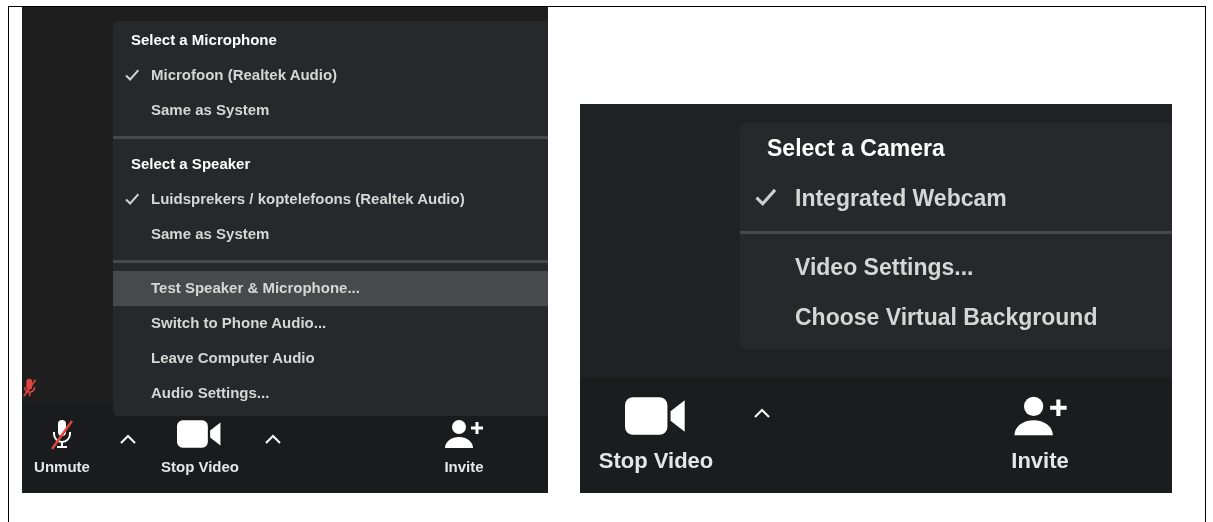  I want to click on menu-item: Choose Virtual Background, so click(956, 317).